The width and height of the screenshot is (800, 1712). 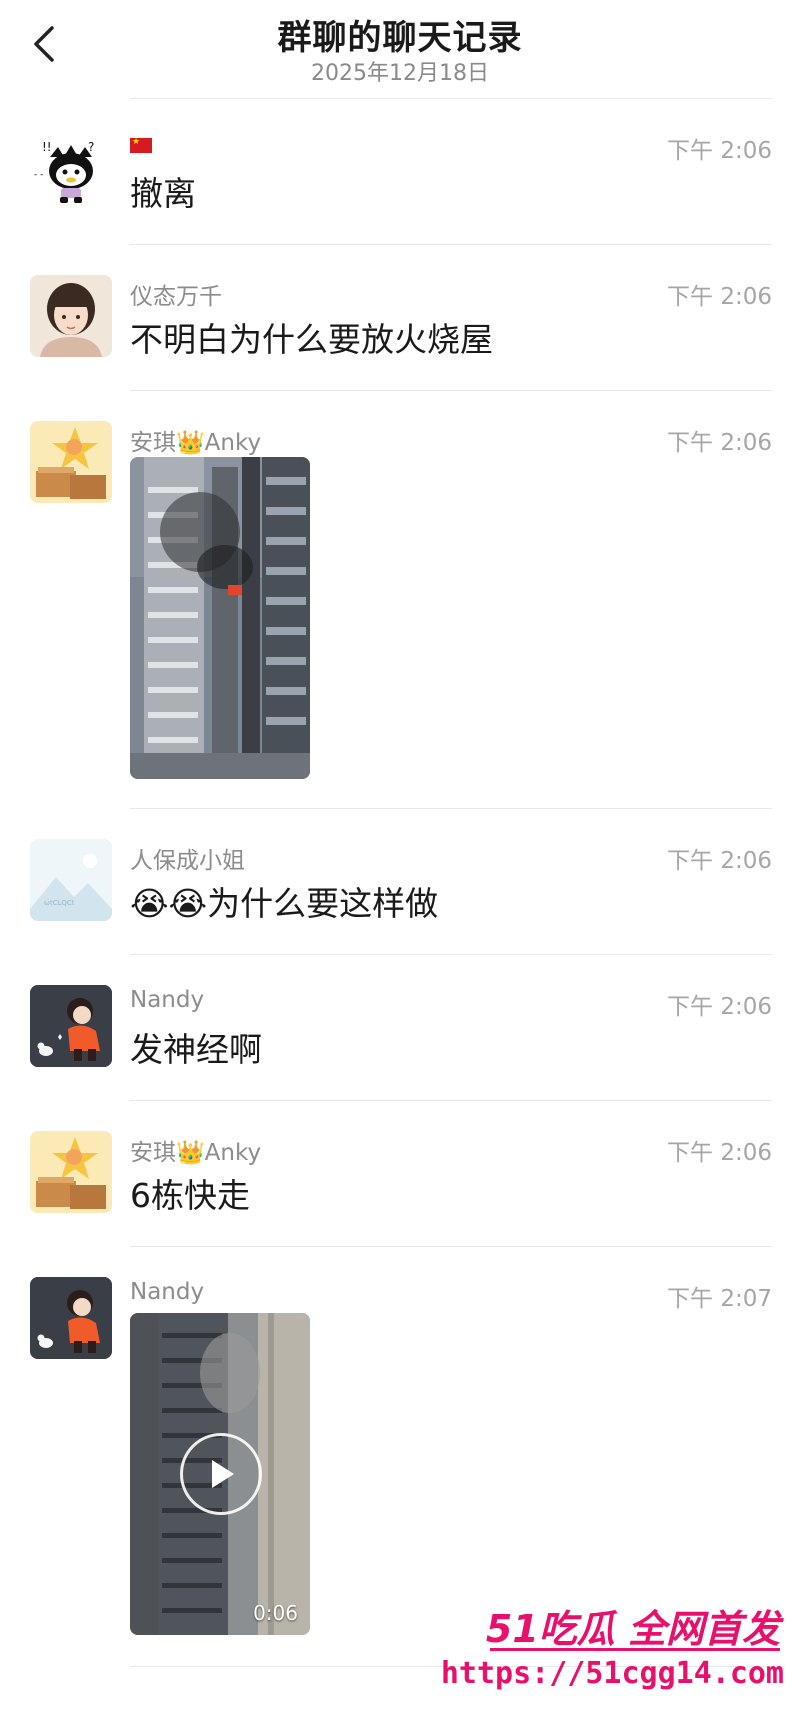 What do you see at coordinates (719, 1299) in the screenshot?
I see `message-time: 下午 2:07` at bounding box center [719, 1299].